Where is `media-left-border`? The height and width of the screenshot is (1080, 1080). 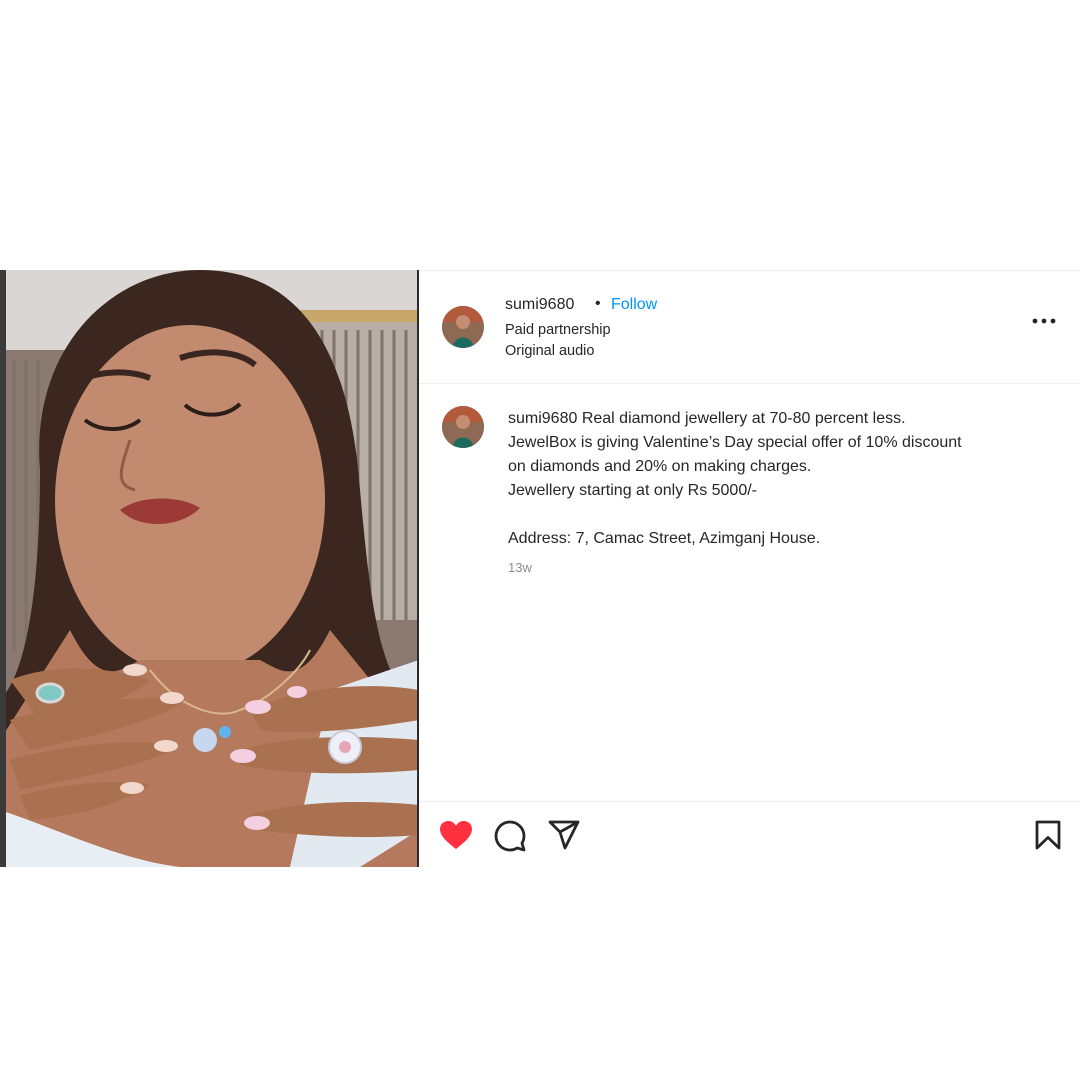 media-left-border is located at coordinates (3, 568).